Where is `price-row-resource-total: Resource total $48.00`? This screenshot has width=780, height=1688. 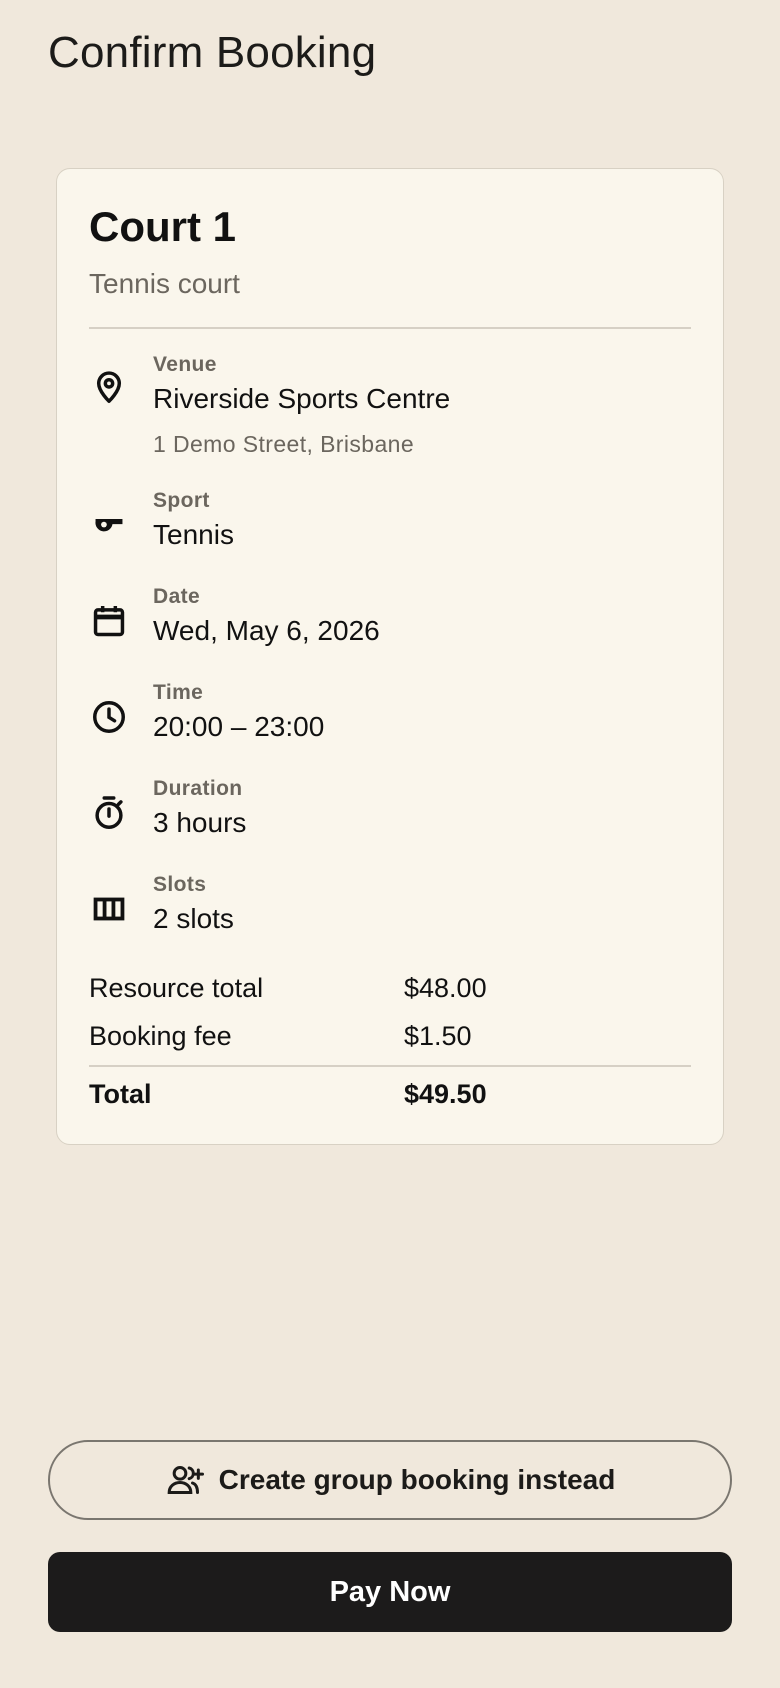
price-row-resource-total: Resource total $48.00 is located at coordinates (390, 991).